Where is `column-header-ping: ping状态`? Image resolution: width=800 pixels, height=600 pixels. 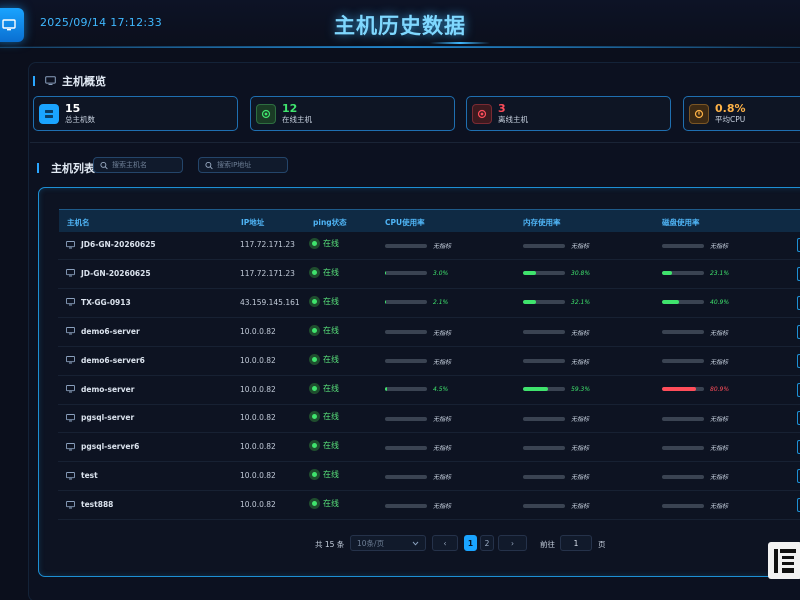
column-header-ping: ping状态 is located at coordinates (330, 222).